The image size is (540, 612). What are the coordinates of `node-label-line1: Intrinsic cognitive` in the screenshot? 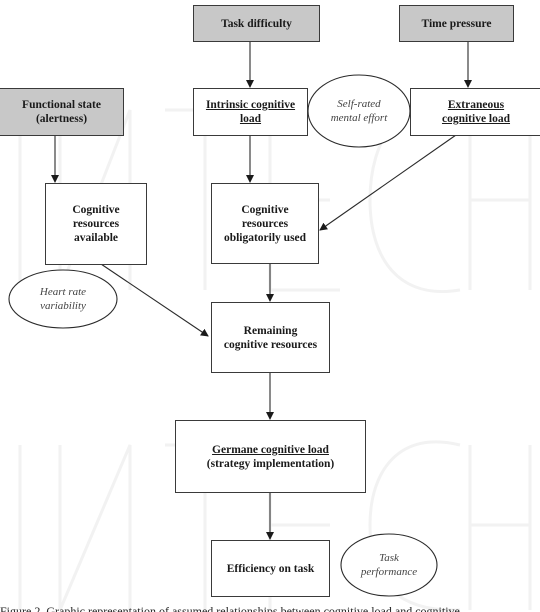 It's located at (250, 105).